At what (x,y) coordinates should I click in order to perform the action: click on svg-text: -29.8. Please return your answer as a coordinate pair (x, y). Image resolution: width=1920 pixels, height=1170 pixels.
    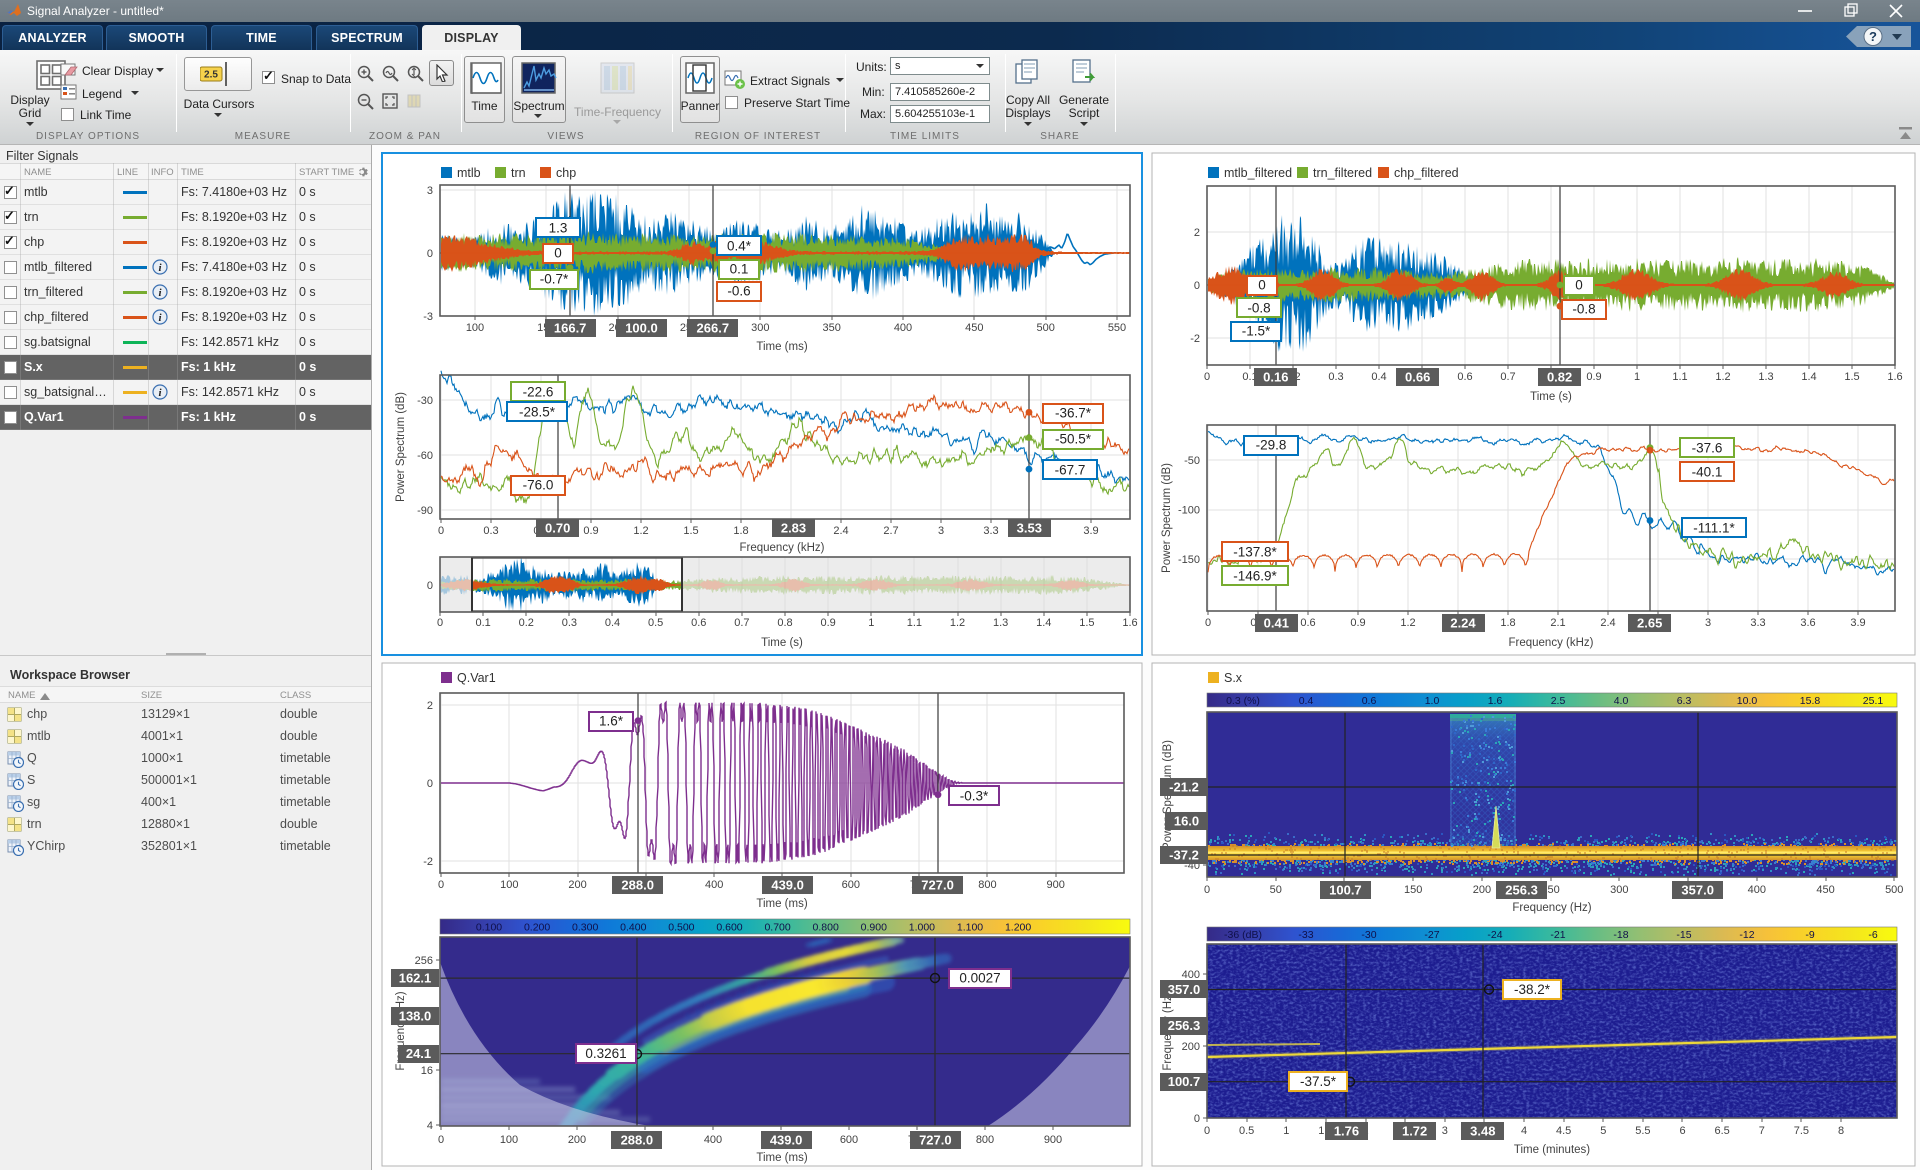
    Looking at the image, I should click on (1271, 445).